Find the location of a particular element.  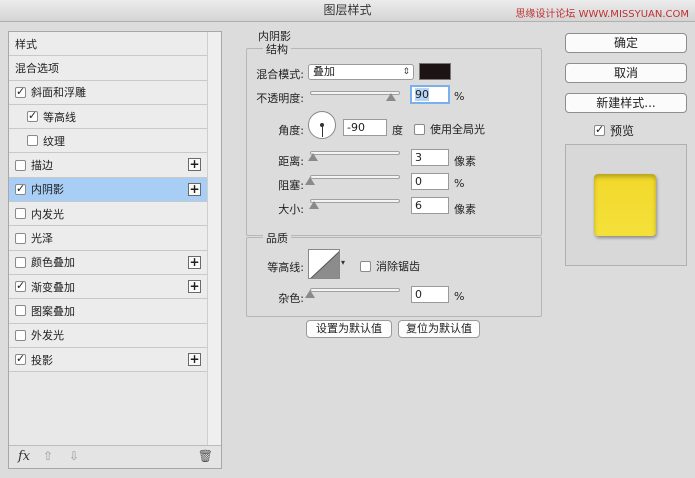

style-item-4: 纹理 is located at coordinates (108, 141).